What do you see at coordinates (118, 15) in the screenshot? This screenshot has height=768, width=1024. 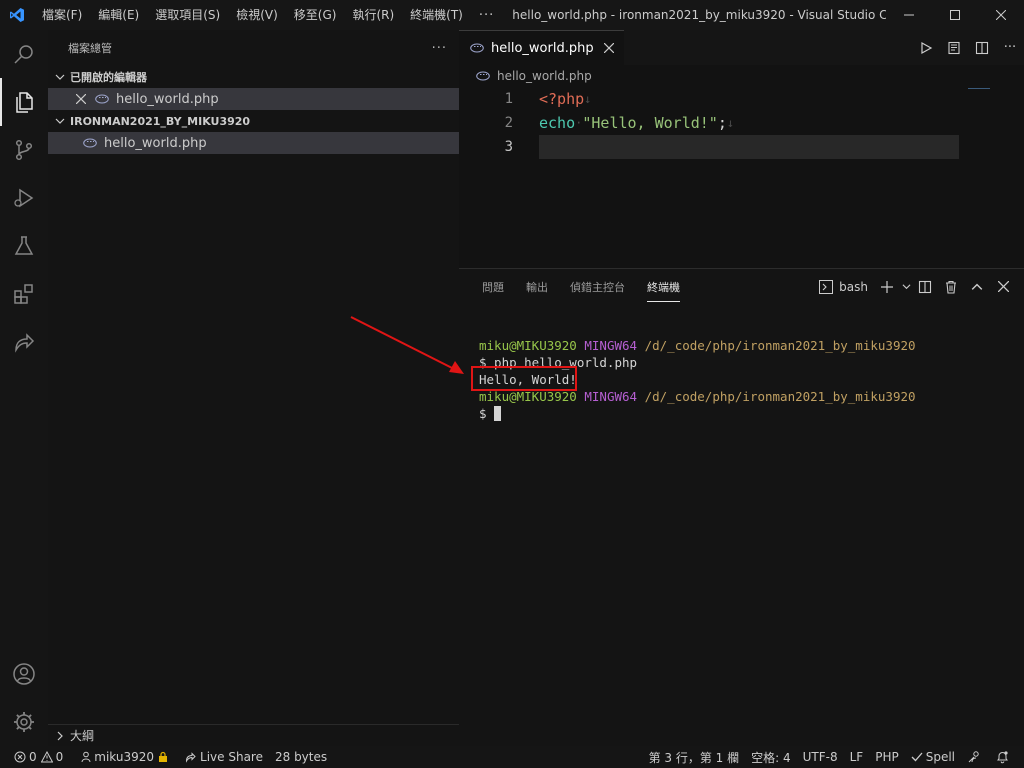 I see `menu-edit: 編輯(E)` at bounding box center [118, 15].